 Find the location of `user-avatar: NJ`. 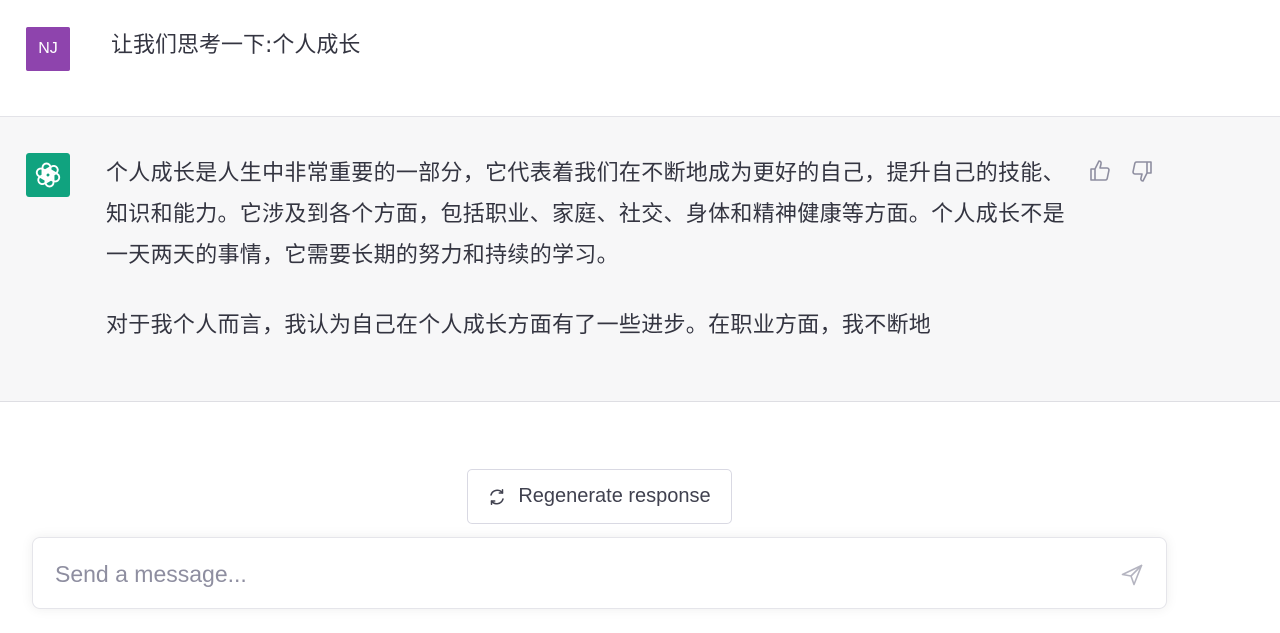

user-avatar: NJ is located at coordinates (48, 49).